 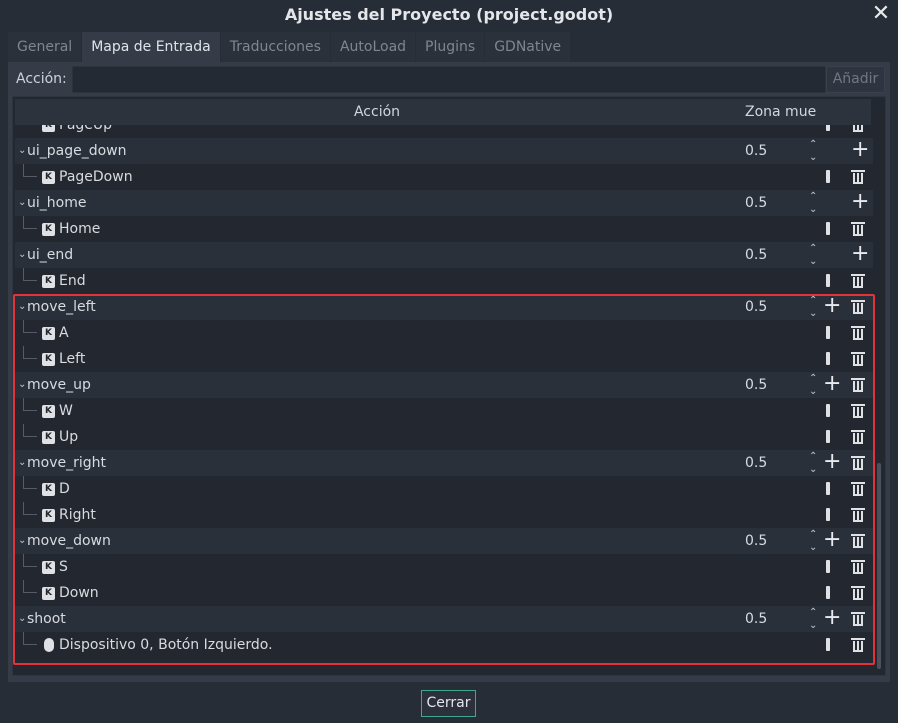 What do you see at coordinates (450, 47) in the screenshot?
I see `tab-plugins: Plugins` at bounding box center [450, 47].